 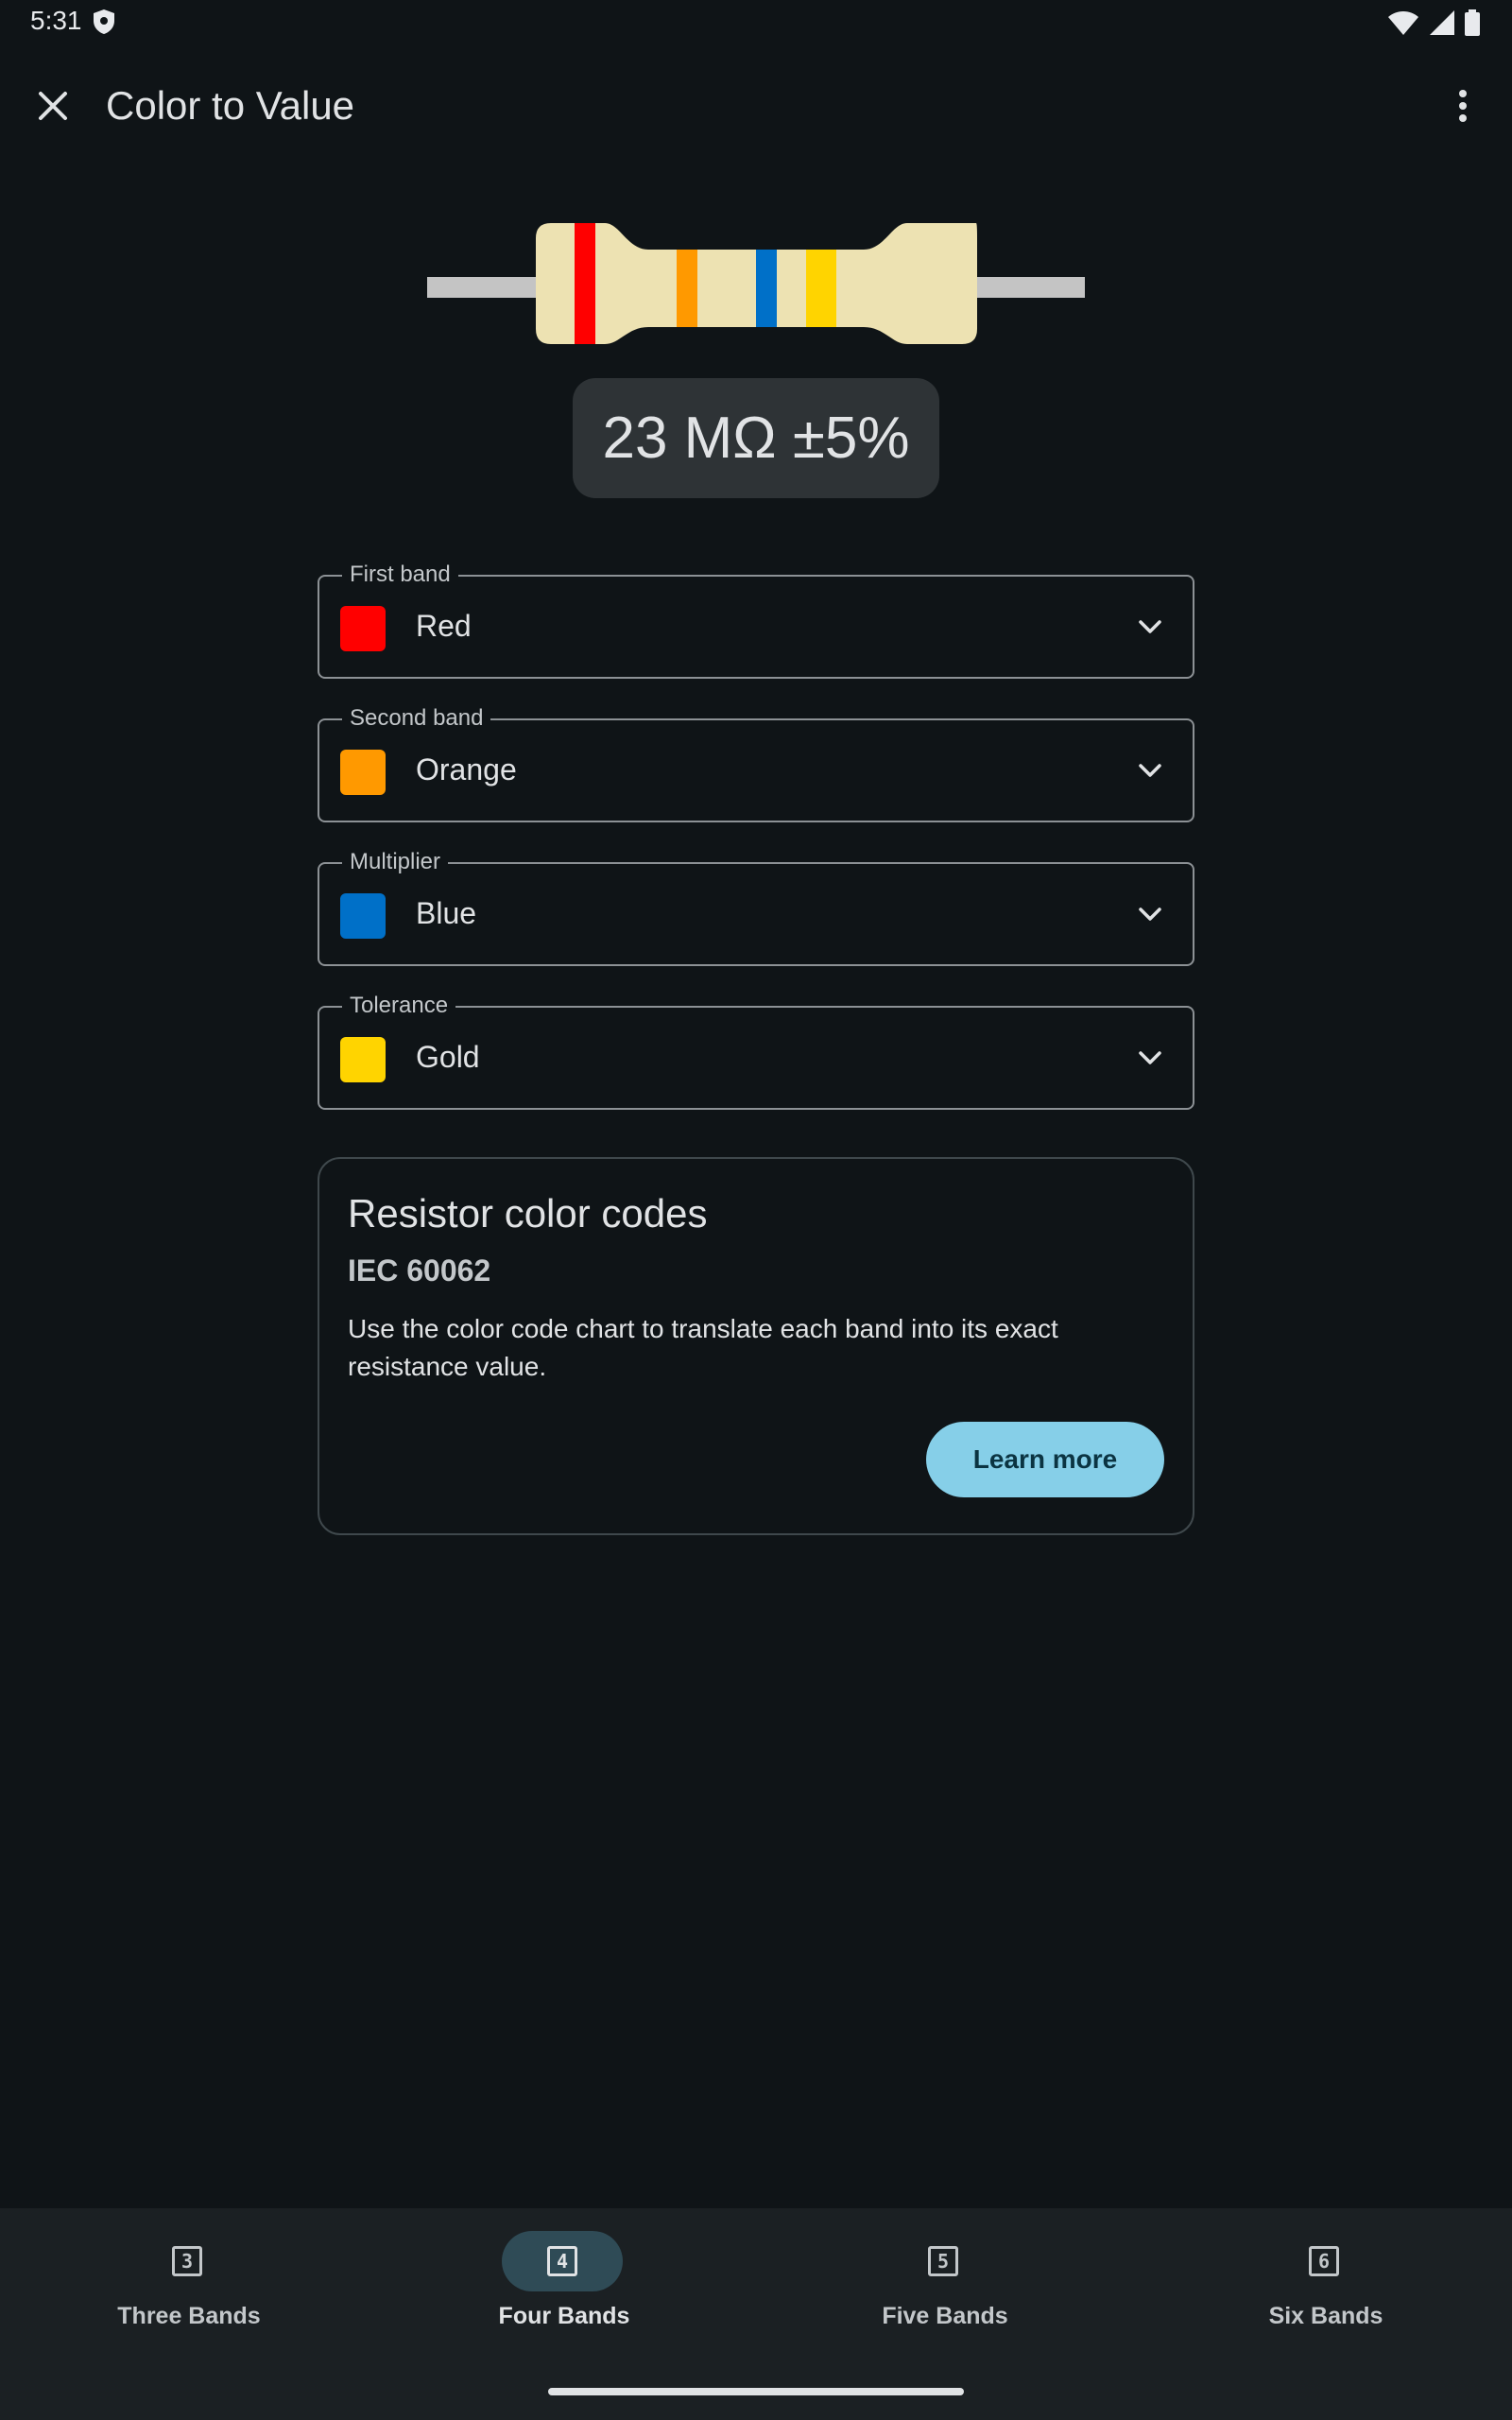 I want to click on more-vert-icon, so click(x=1463, y=106).